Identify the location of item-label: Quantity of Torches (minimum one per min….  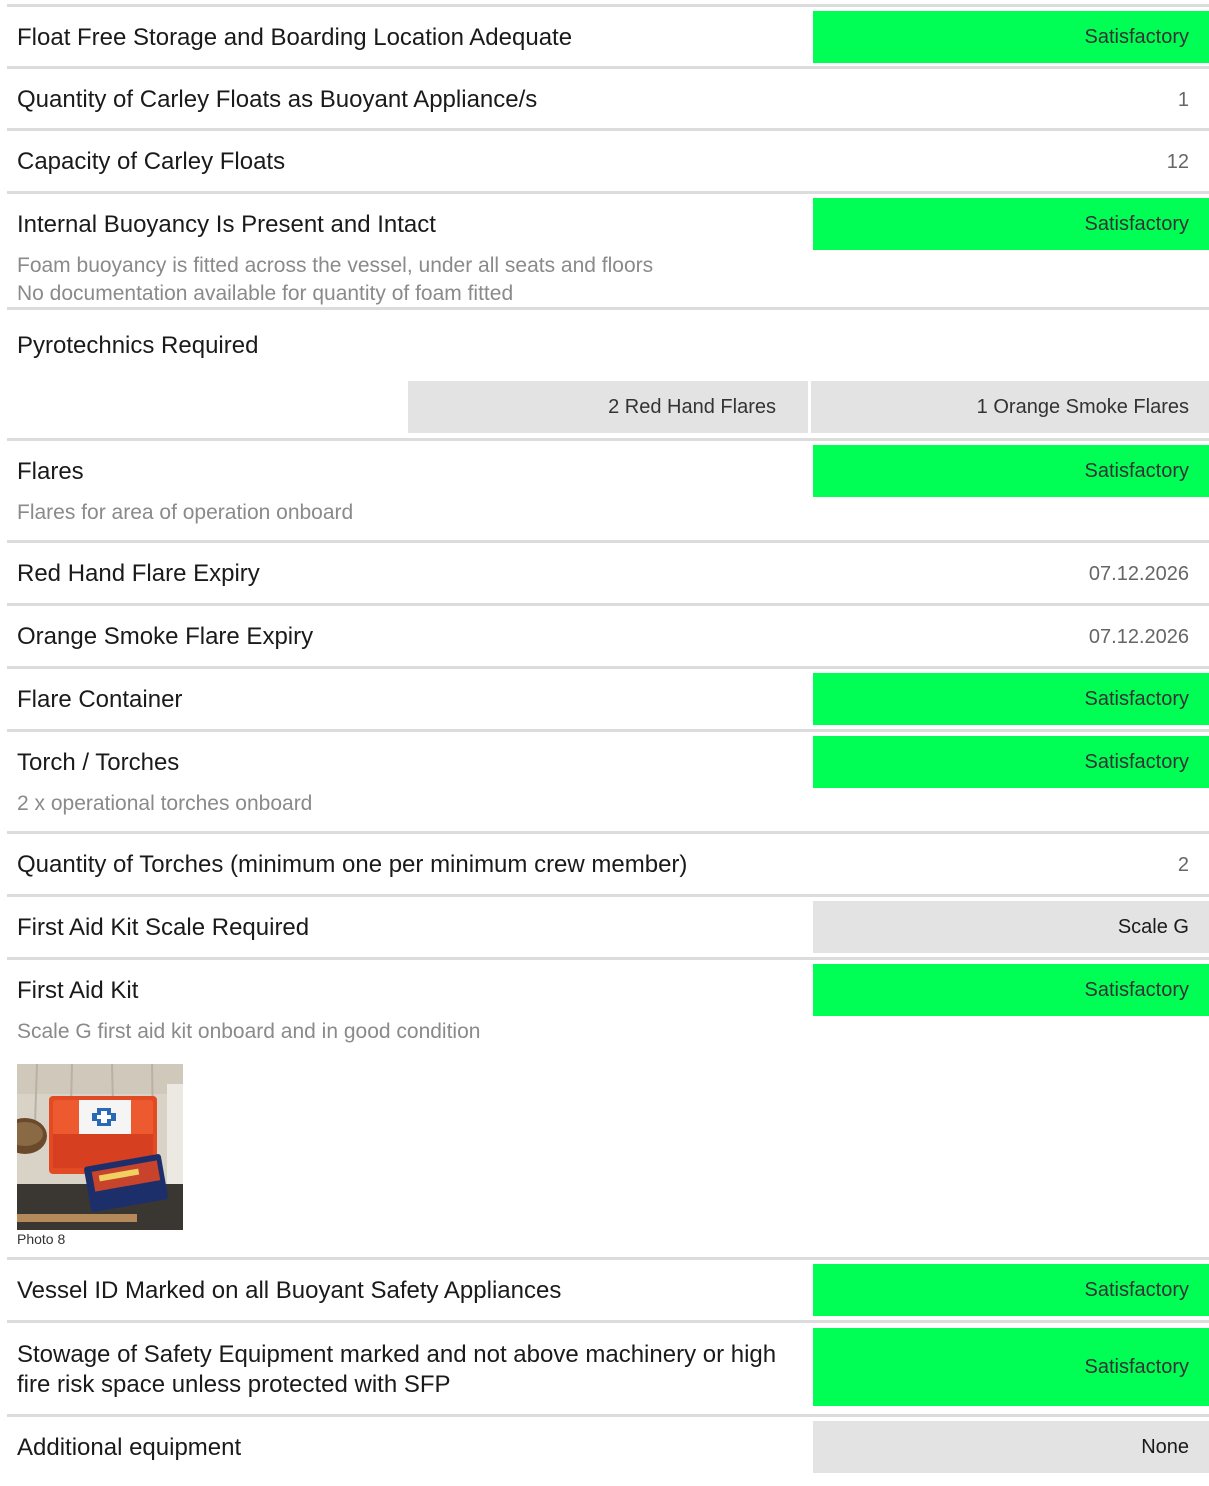
(352, 864).